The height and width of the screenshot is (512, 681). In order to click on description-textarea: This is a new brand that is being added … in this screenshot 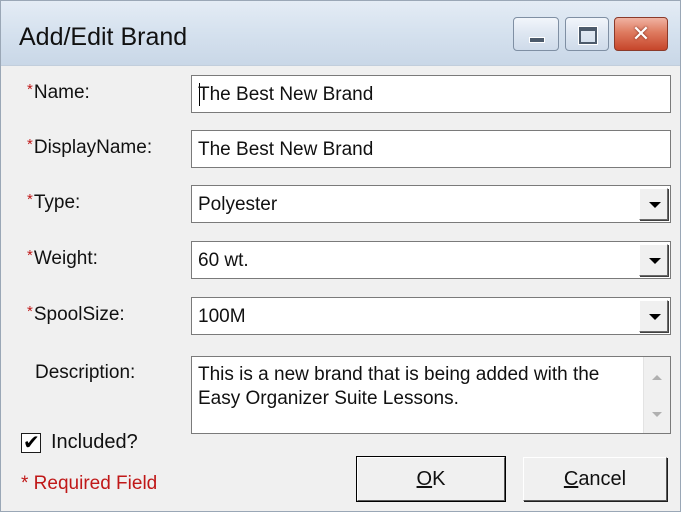, I will do `click(431, 395)`.